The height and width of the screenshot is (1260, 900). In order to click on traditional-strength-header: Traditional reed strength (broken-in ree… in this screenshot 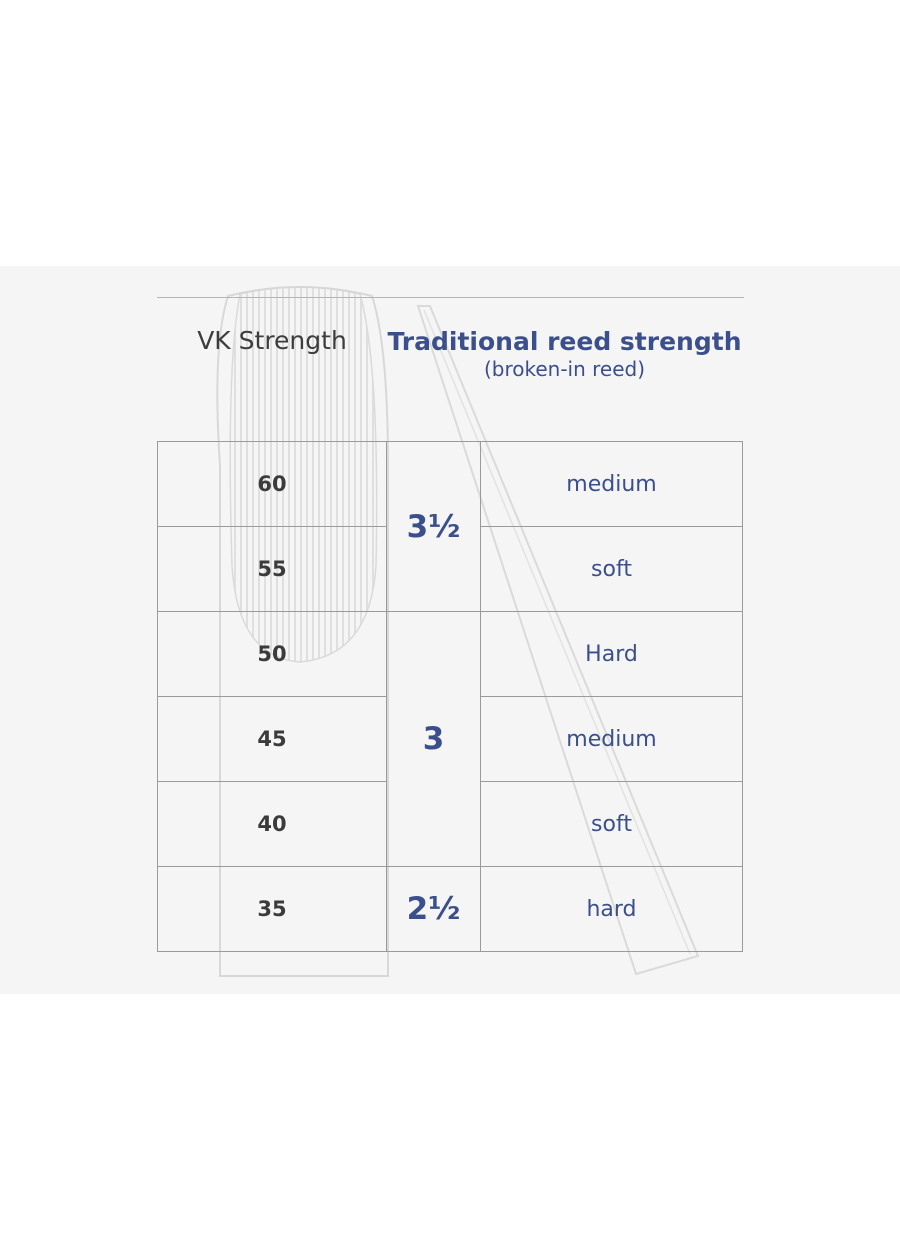, I will do `click(564, 355)`.